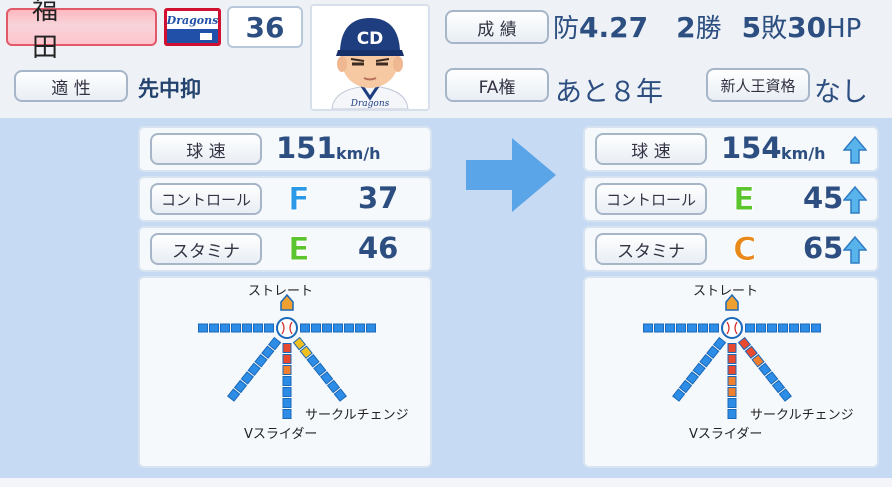 Image resolution: width=892 pixels, height=487 pixels. I want to click on before-speed-unit: km/h, so click(358, 153).